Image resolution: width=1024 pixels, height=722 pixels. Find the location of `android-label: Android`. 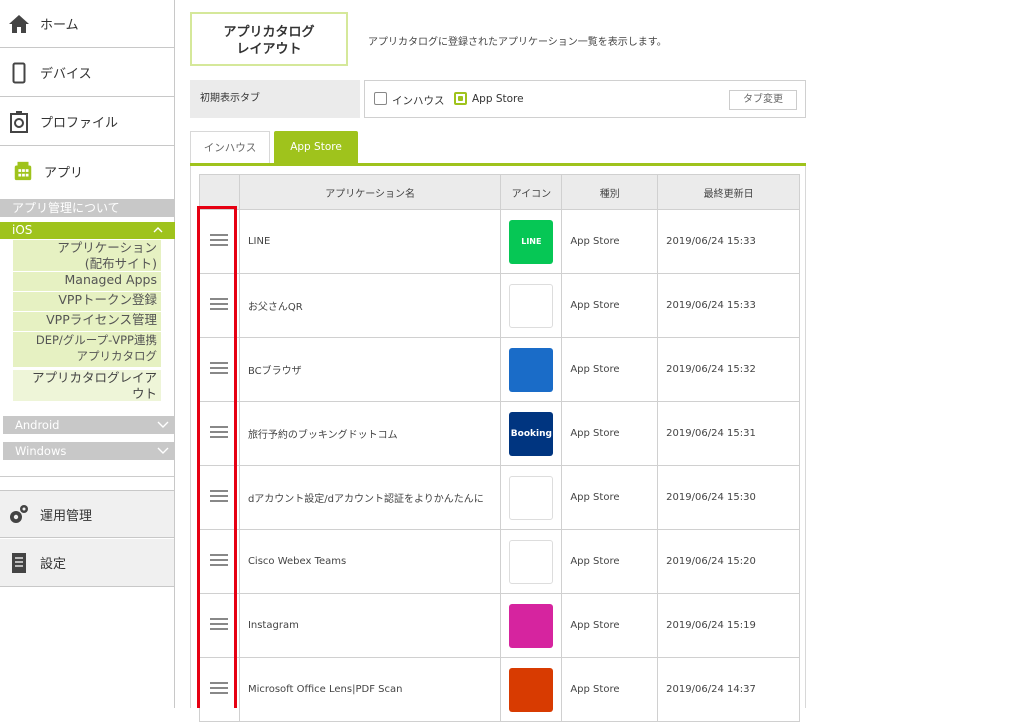

android-label: Android is located at coordinates (37, 425).